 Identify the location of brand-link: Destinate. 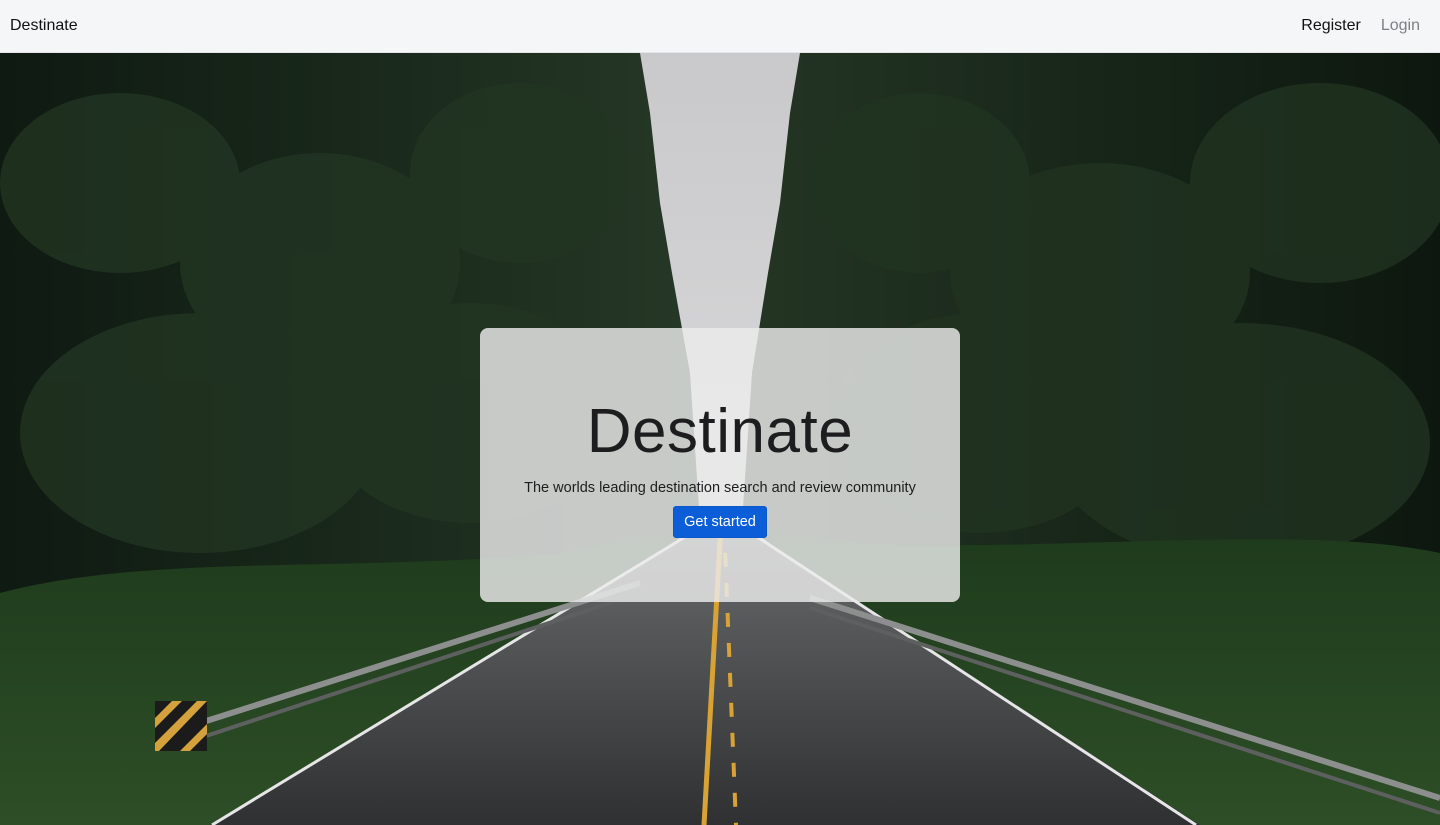
(44, 26).